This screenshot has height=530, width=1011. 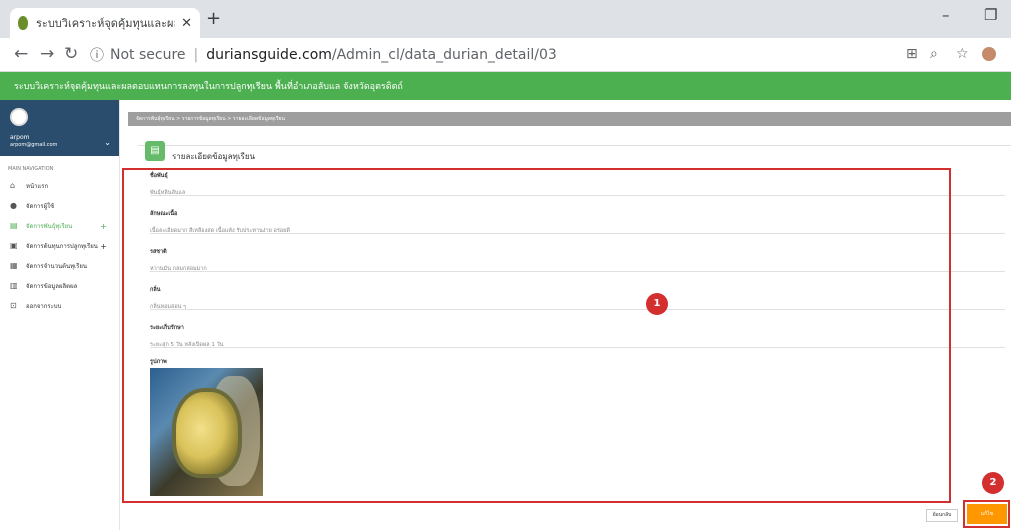 I want to click on profile-avatar-icon, so click(x=989, y=54).